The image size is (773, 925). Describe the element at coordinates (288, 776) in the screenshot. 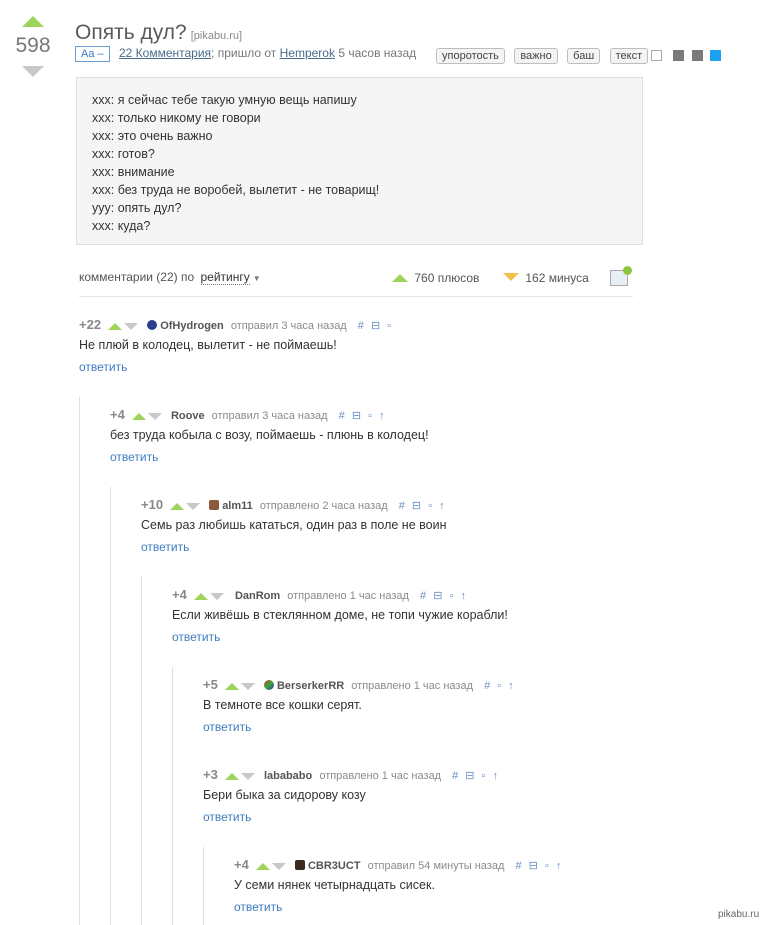

I see `comment-username: labababo` at that location.